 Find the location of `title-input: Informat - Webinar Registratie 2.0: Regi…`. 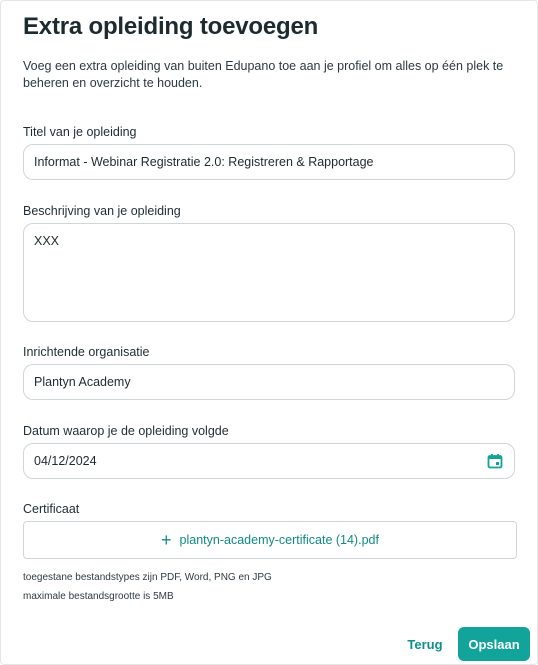

title-input: Informat - Webinar Registratie 2.0: Regi… is located at coordinates (269, 162).